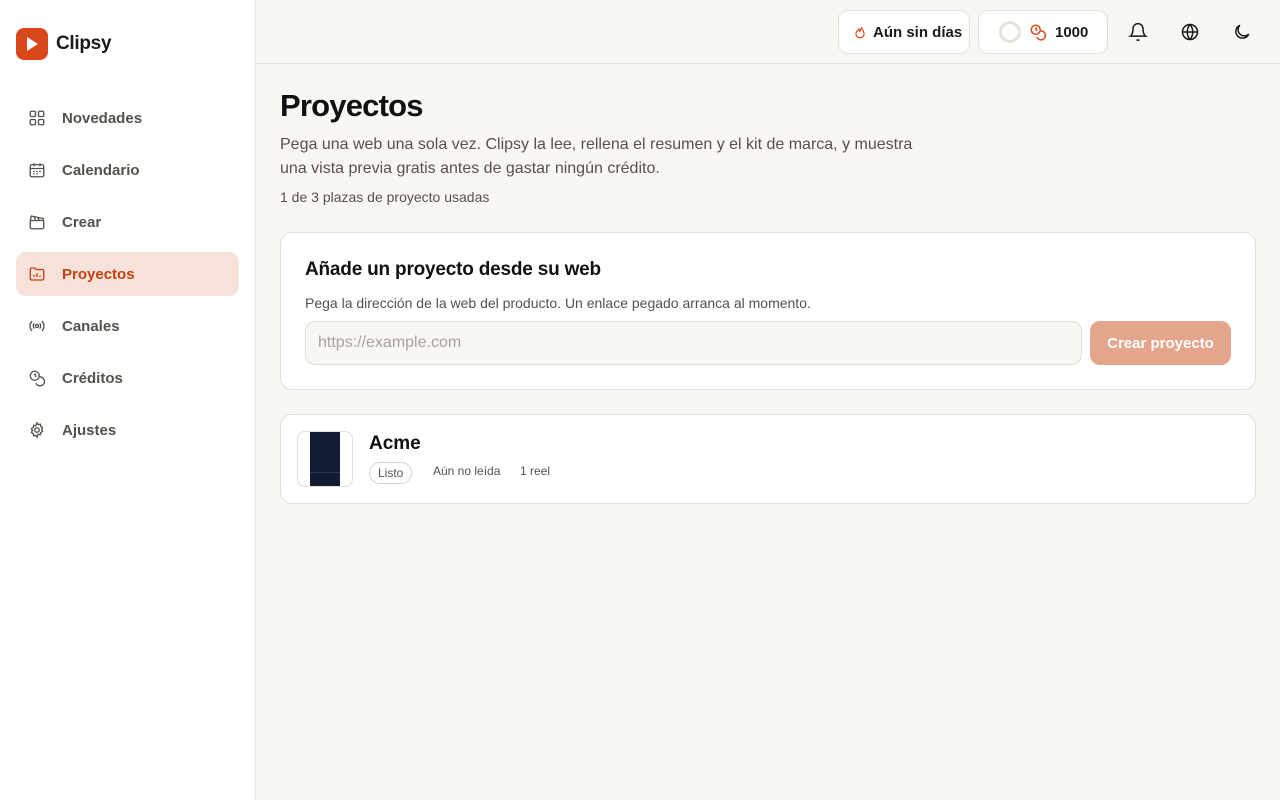 The height and width of the screenshot is (800, 1280). Describe the element at coordinates (391, 473) in the screenshot. I see `status-badge: Listo` at that location.